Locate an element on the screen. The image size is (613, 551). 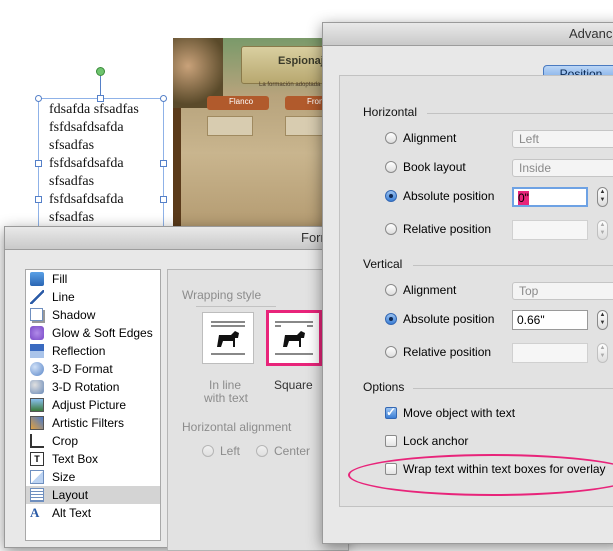
category-adjust-picture: Adjust Picture is located at coordinates (93, 405).